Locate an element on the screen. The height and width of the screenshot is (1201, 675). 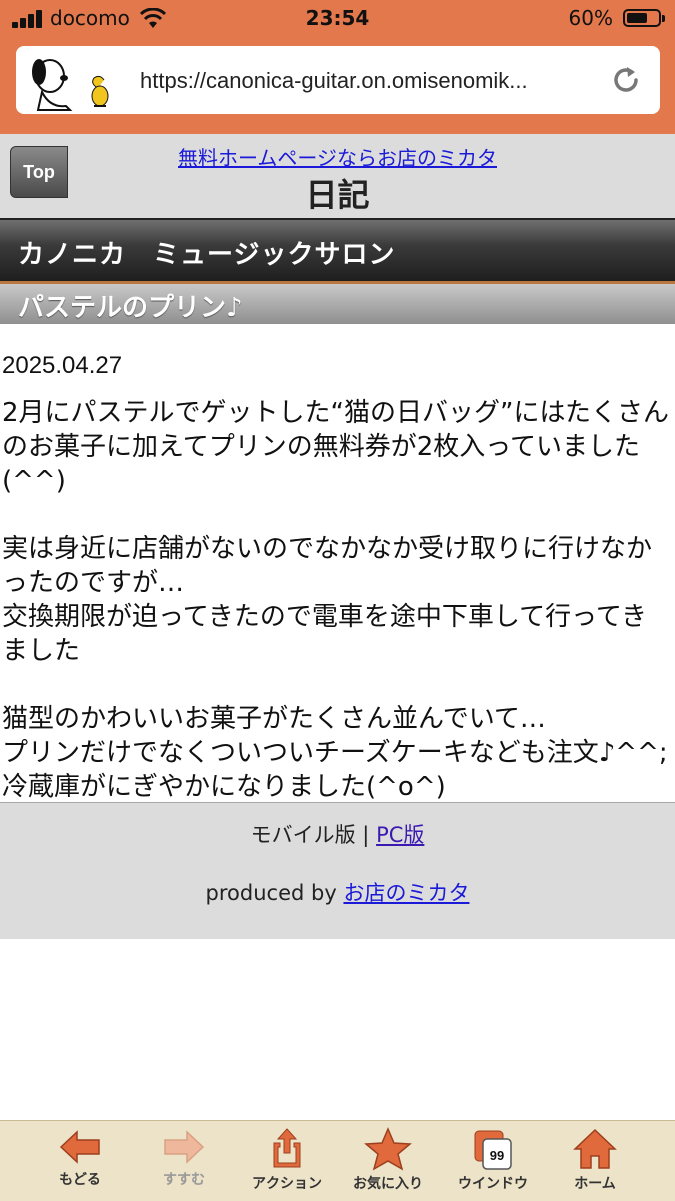
free-homepage-link: 無料ホームページならお店のミカタ is located at coordinates (337, 156).